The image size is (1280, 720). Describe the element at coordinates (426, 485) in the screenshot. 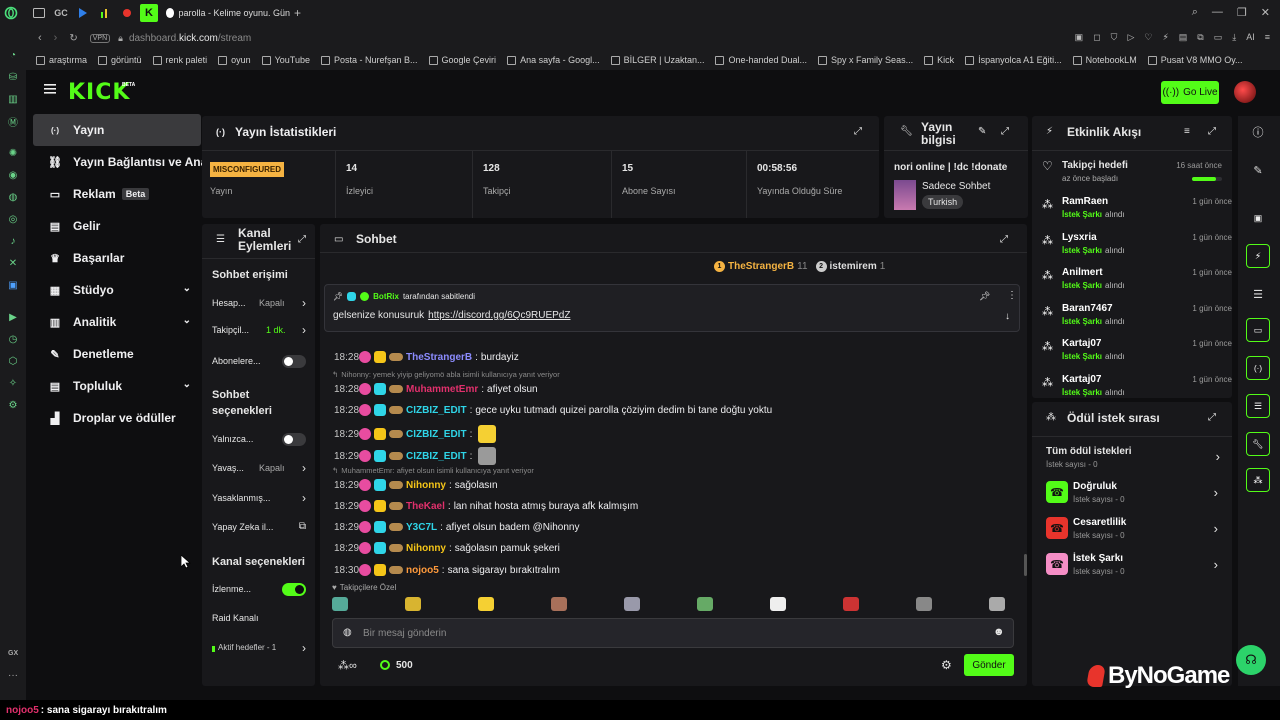

I see `message-username: Nihonny` at that location.